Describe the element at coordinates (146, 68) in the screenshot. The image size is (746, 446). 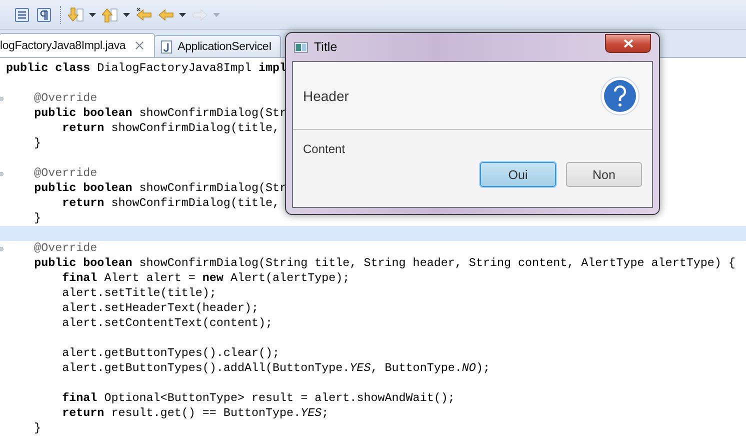
I see `code-line: public class DialogFactoryJava8Impl impl` at that location.